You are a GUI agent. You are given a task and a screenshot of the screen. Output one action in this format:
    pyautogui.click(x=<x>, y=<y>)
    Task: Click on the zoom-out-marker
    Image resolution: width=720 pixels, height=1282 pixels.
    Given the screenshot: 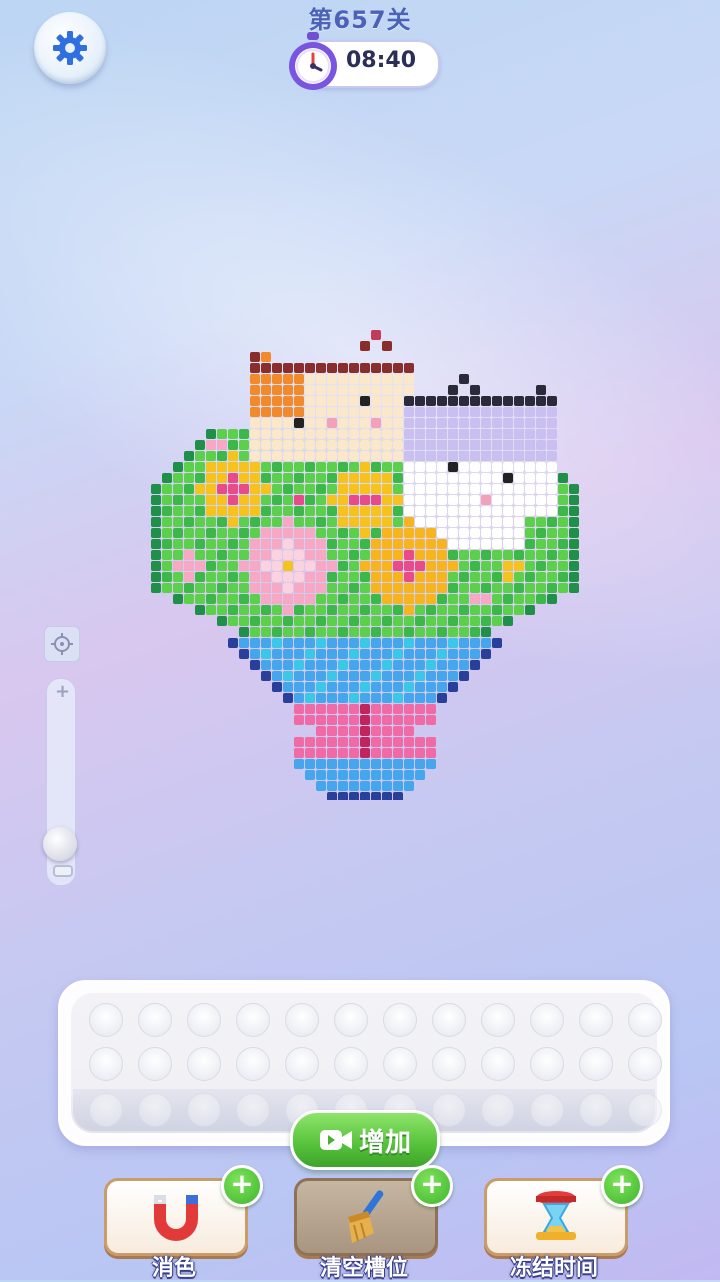 What is the action you would take?
    pyautogui.click(x=63, y=871)
    